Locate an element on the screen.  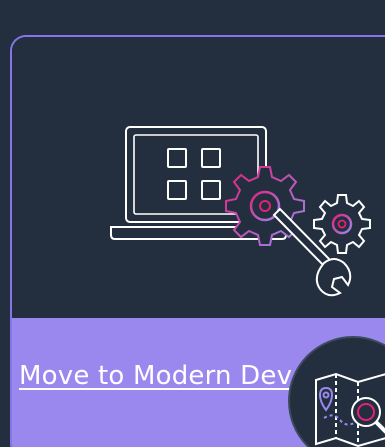
map-search-badge is located at coordinates (336, 391).